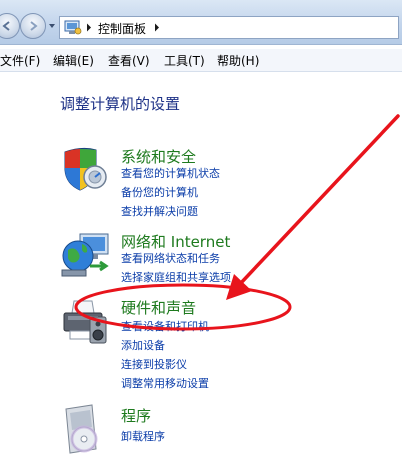  Describe the element at coordinates (175, 241) in the screenshot. I see `category-heading-network-internet: 网络和 Internet` at that location.